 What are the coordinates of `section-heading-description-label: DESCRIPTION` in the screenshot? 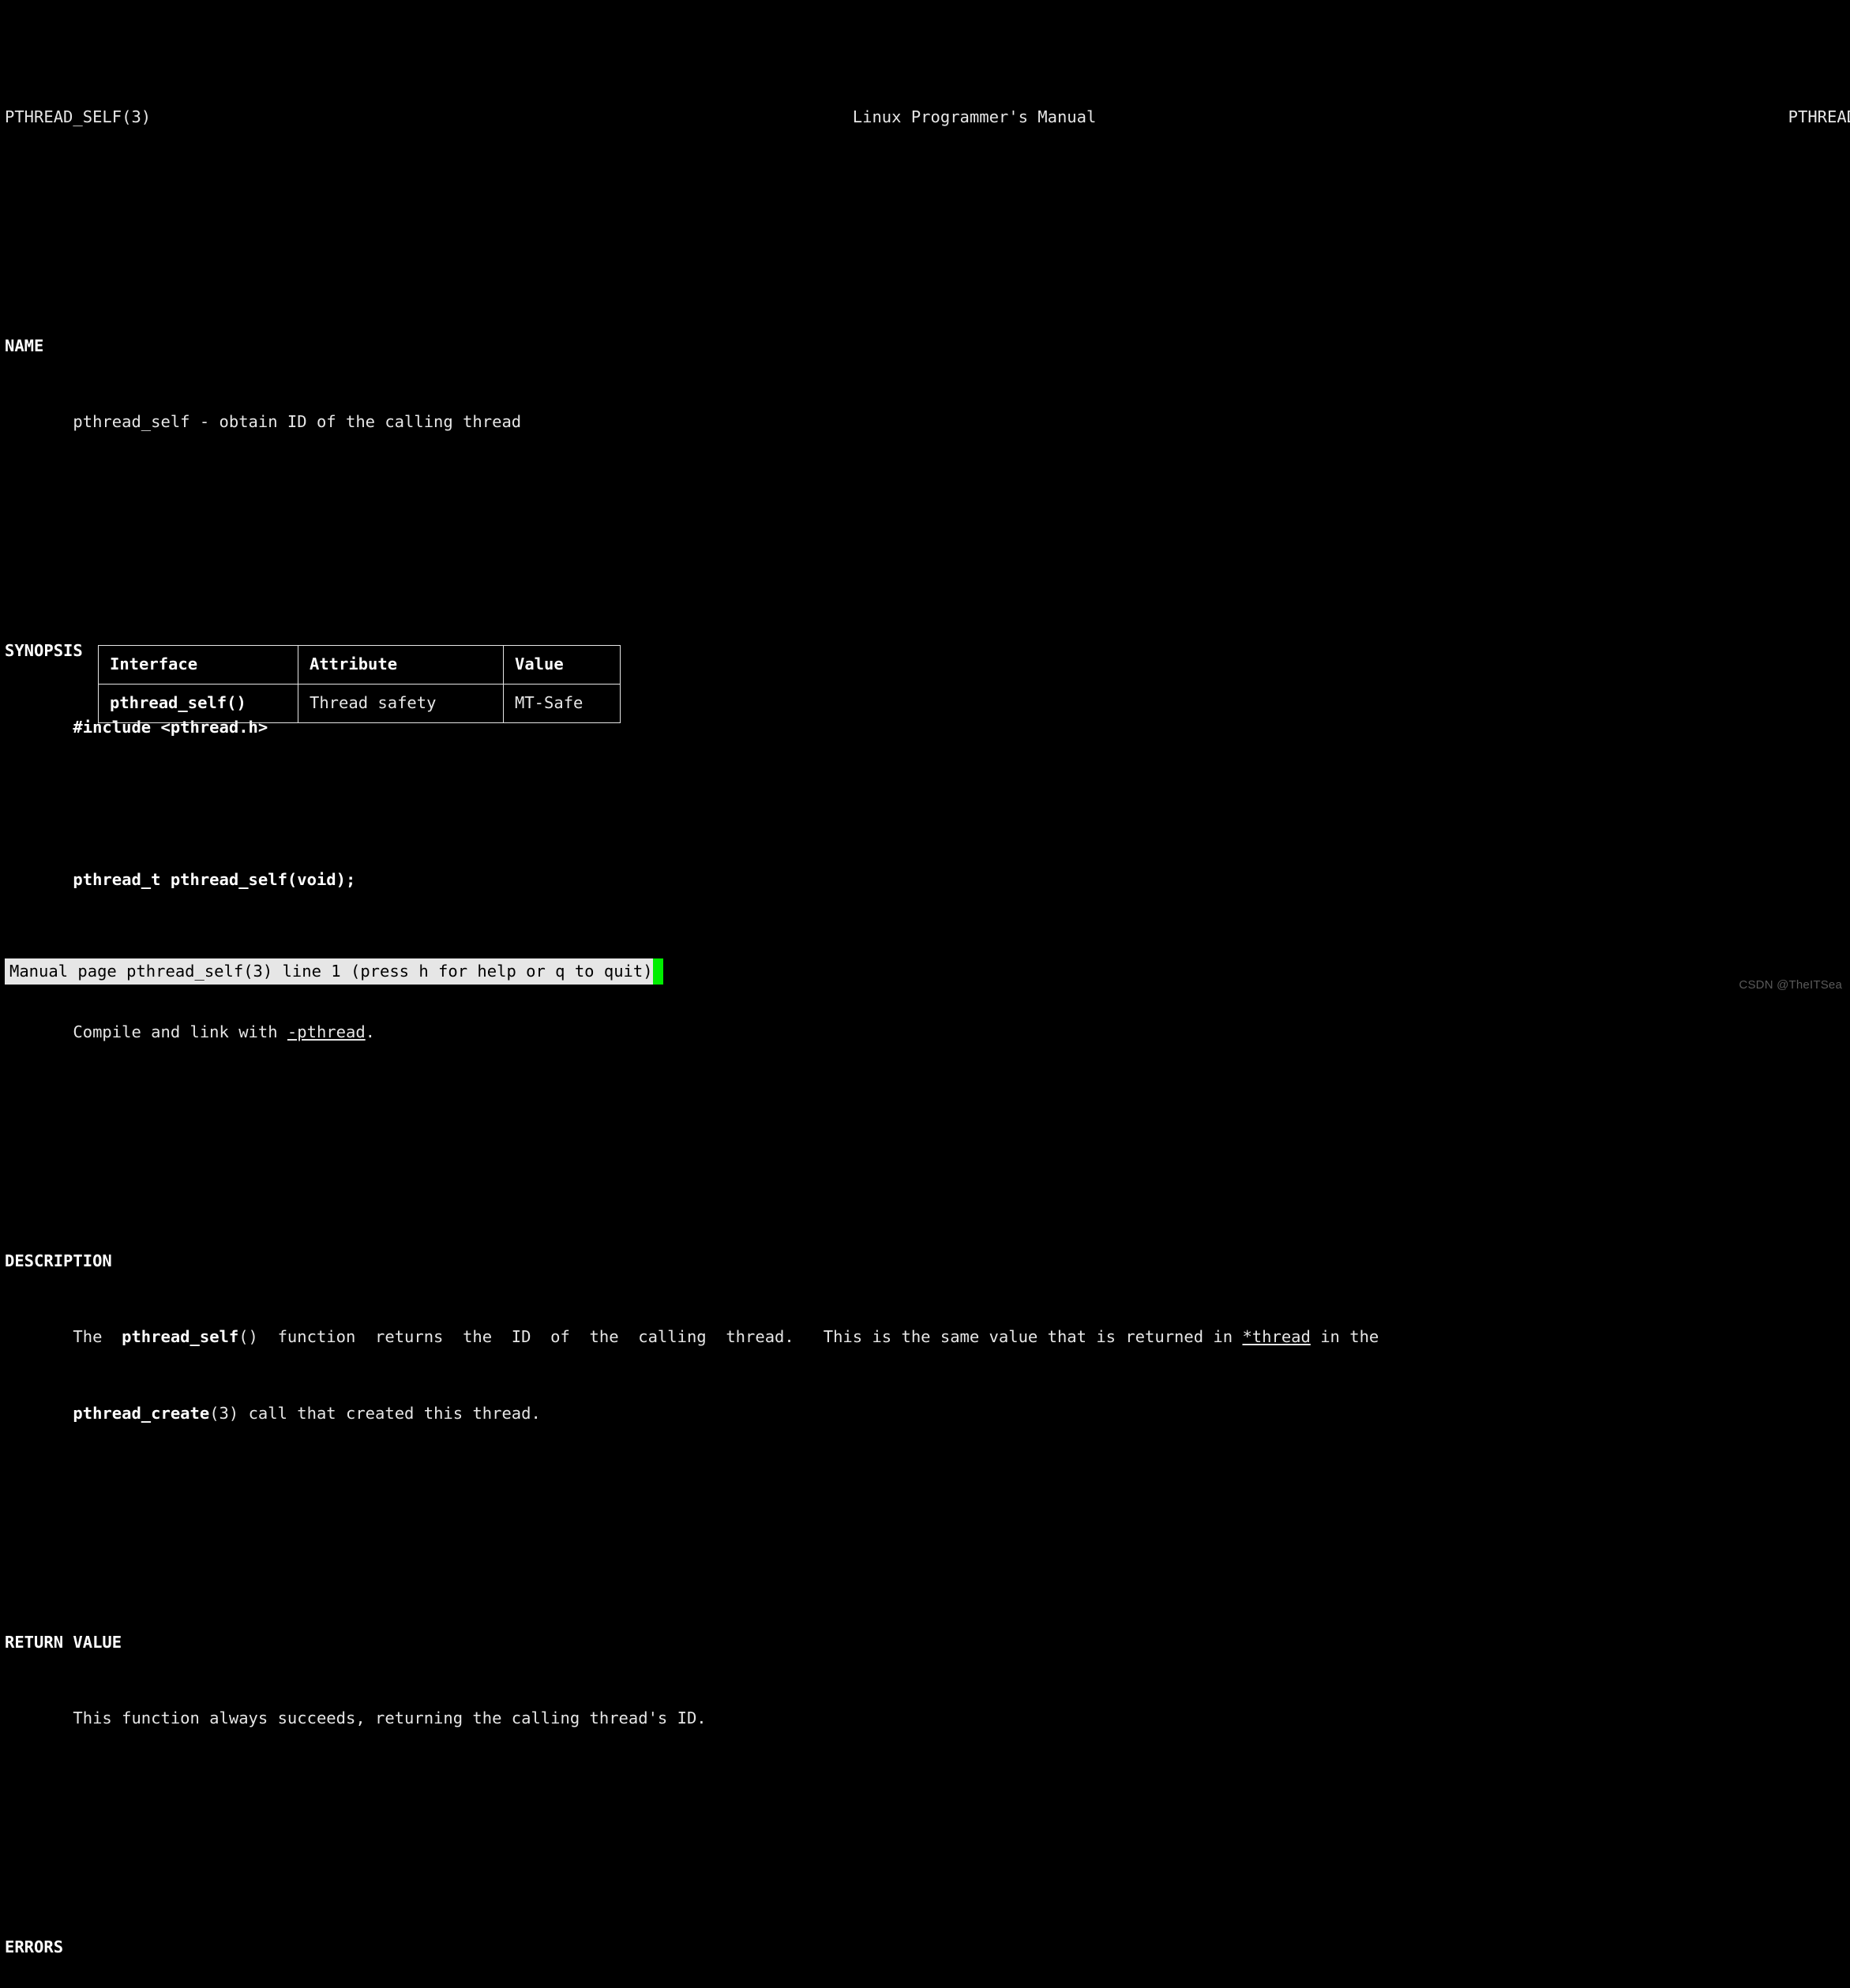 It's located at (59, 1260).